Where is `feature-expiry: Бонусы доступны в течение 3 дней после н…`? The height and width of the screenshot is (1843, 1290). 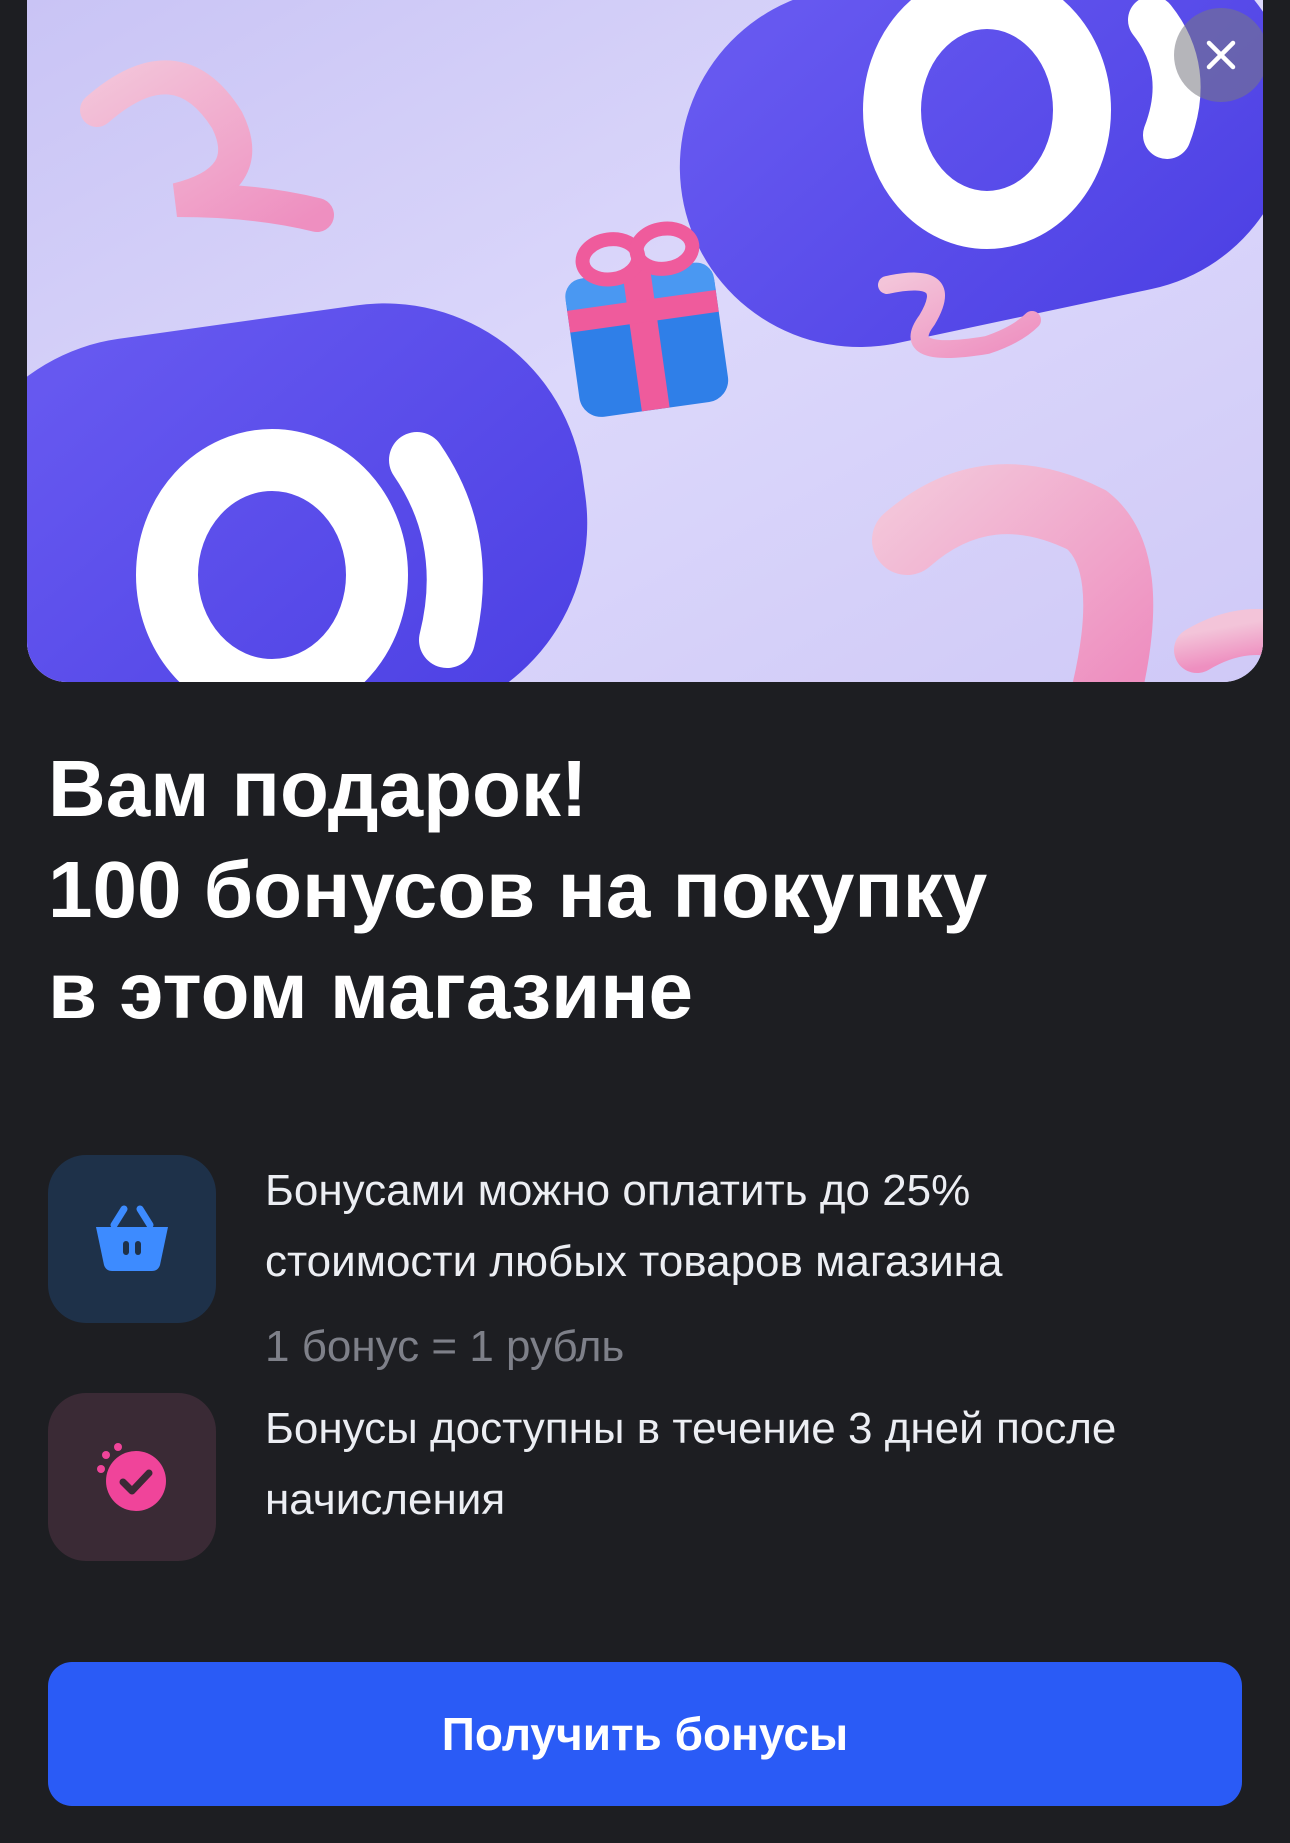 feature-expiry: Бонусы доступны в течение 3 дней после н… is located at coordinates (648, 1477).